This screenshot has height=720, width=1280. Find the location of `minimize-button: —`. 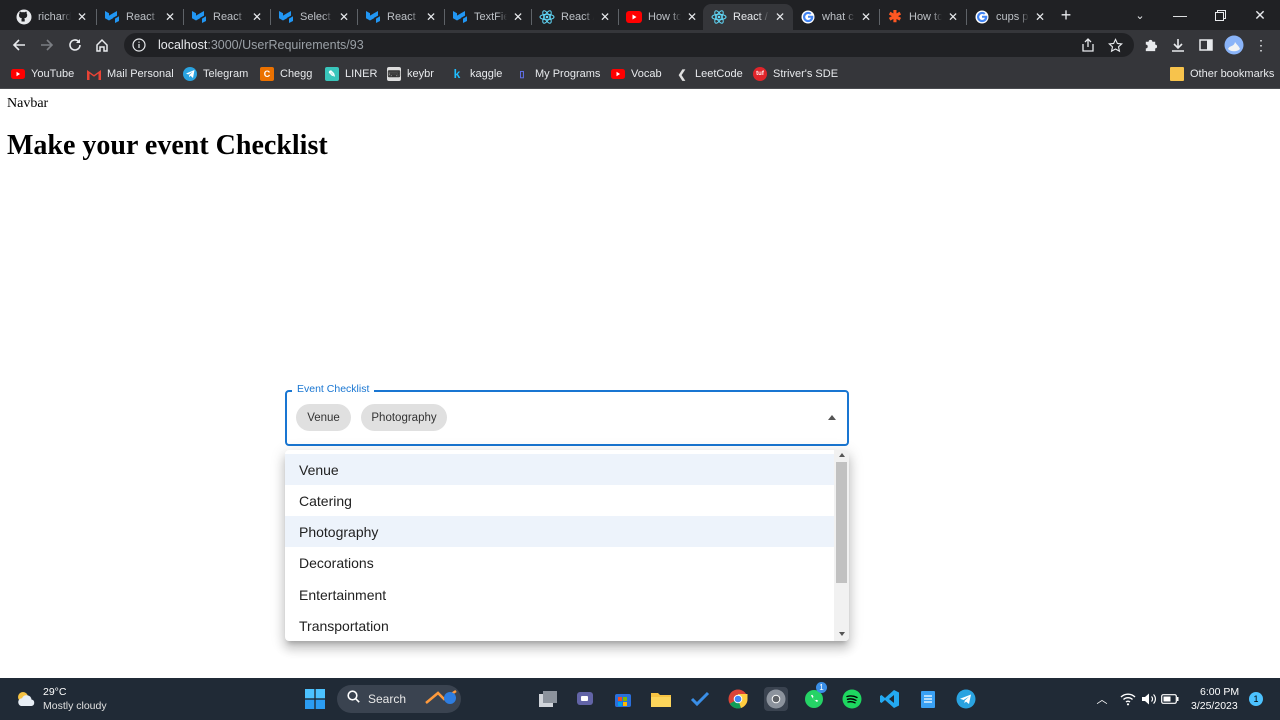

minimize-button: — is located at coordinates (1180, 15).